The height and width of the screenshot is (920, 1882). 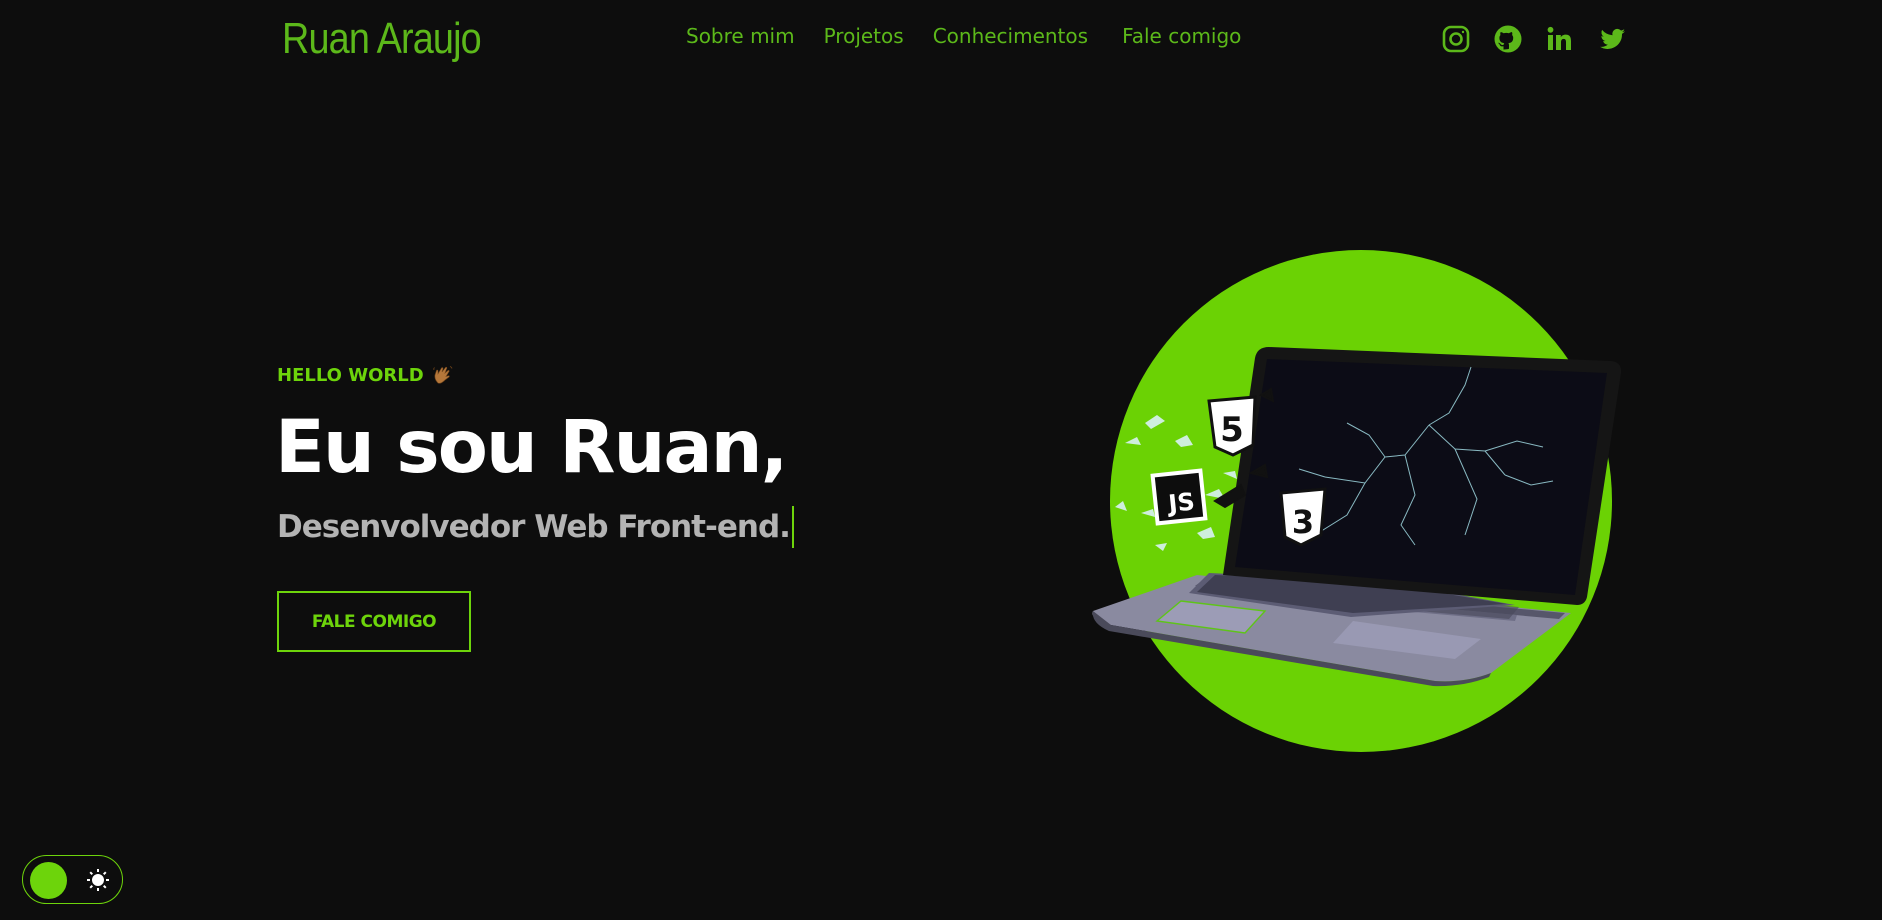 I want to click on toggle-knob, so click(x=48, y=880).